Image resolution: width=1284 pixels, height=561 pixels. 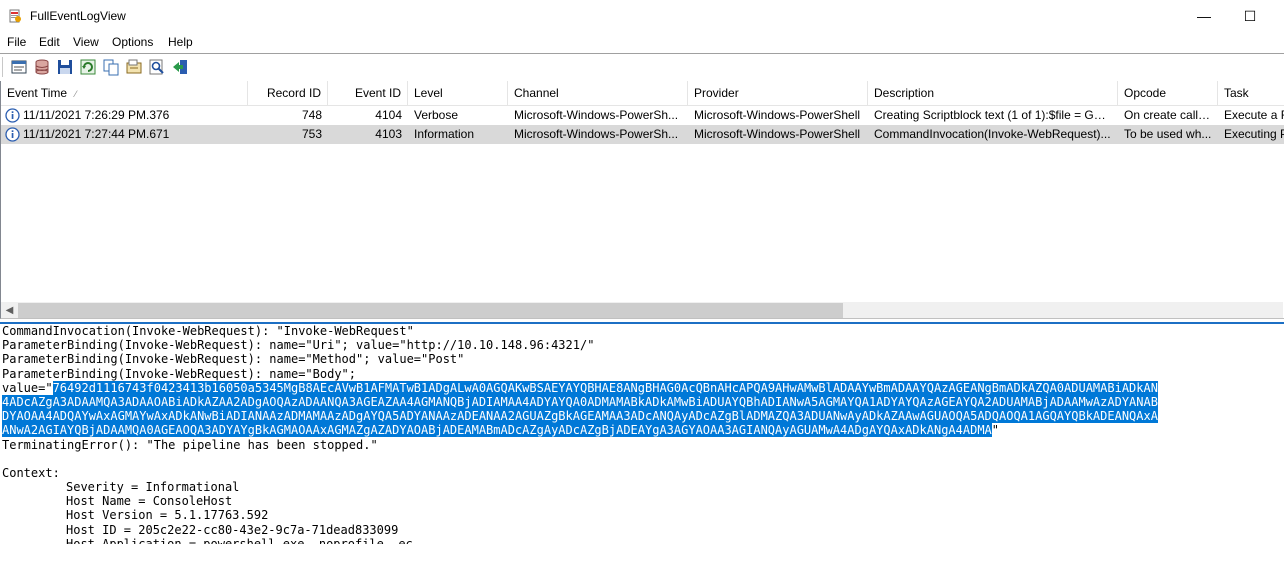 What do you see at coordinates (642, 42) in the screenshot?
I see `menu-bar: File Edit View Options Help` at bounding box center [642, 42].